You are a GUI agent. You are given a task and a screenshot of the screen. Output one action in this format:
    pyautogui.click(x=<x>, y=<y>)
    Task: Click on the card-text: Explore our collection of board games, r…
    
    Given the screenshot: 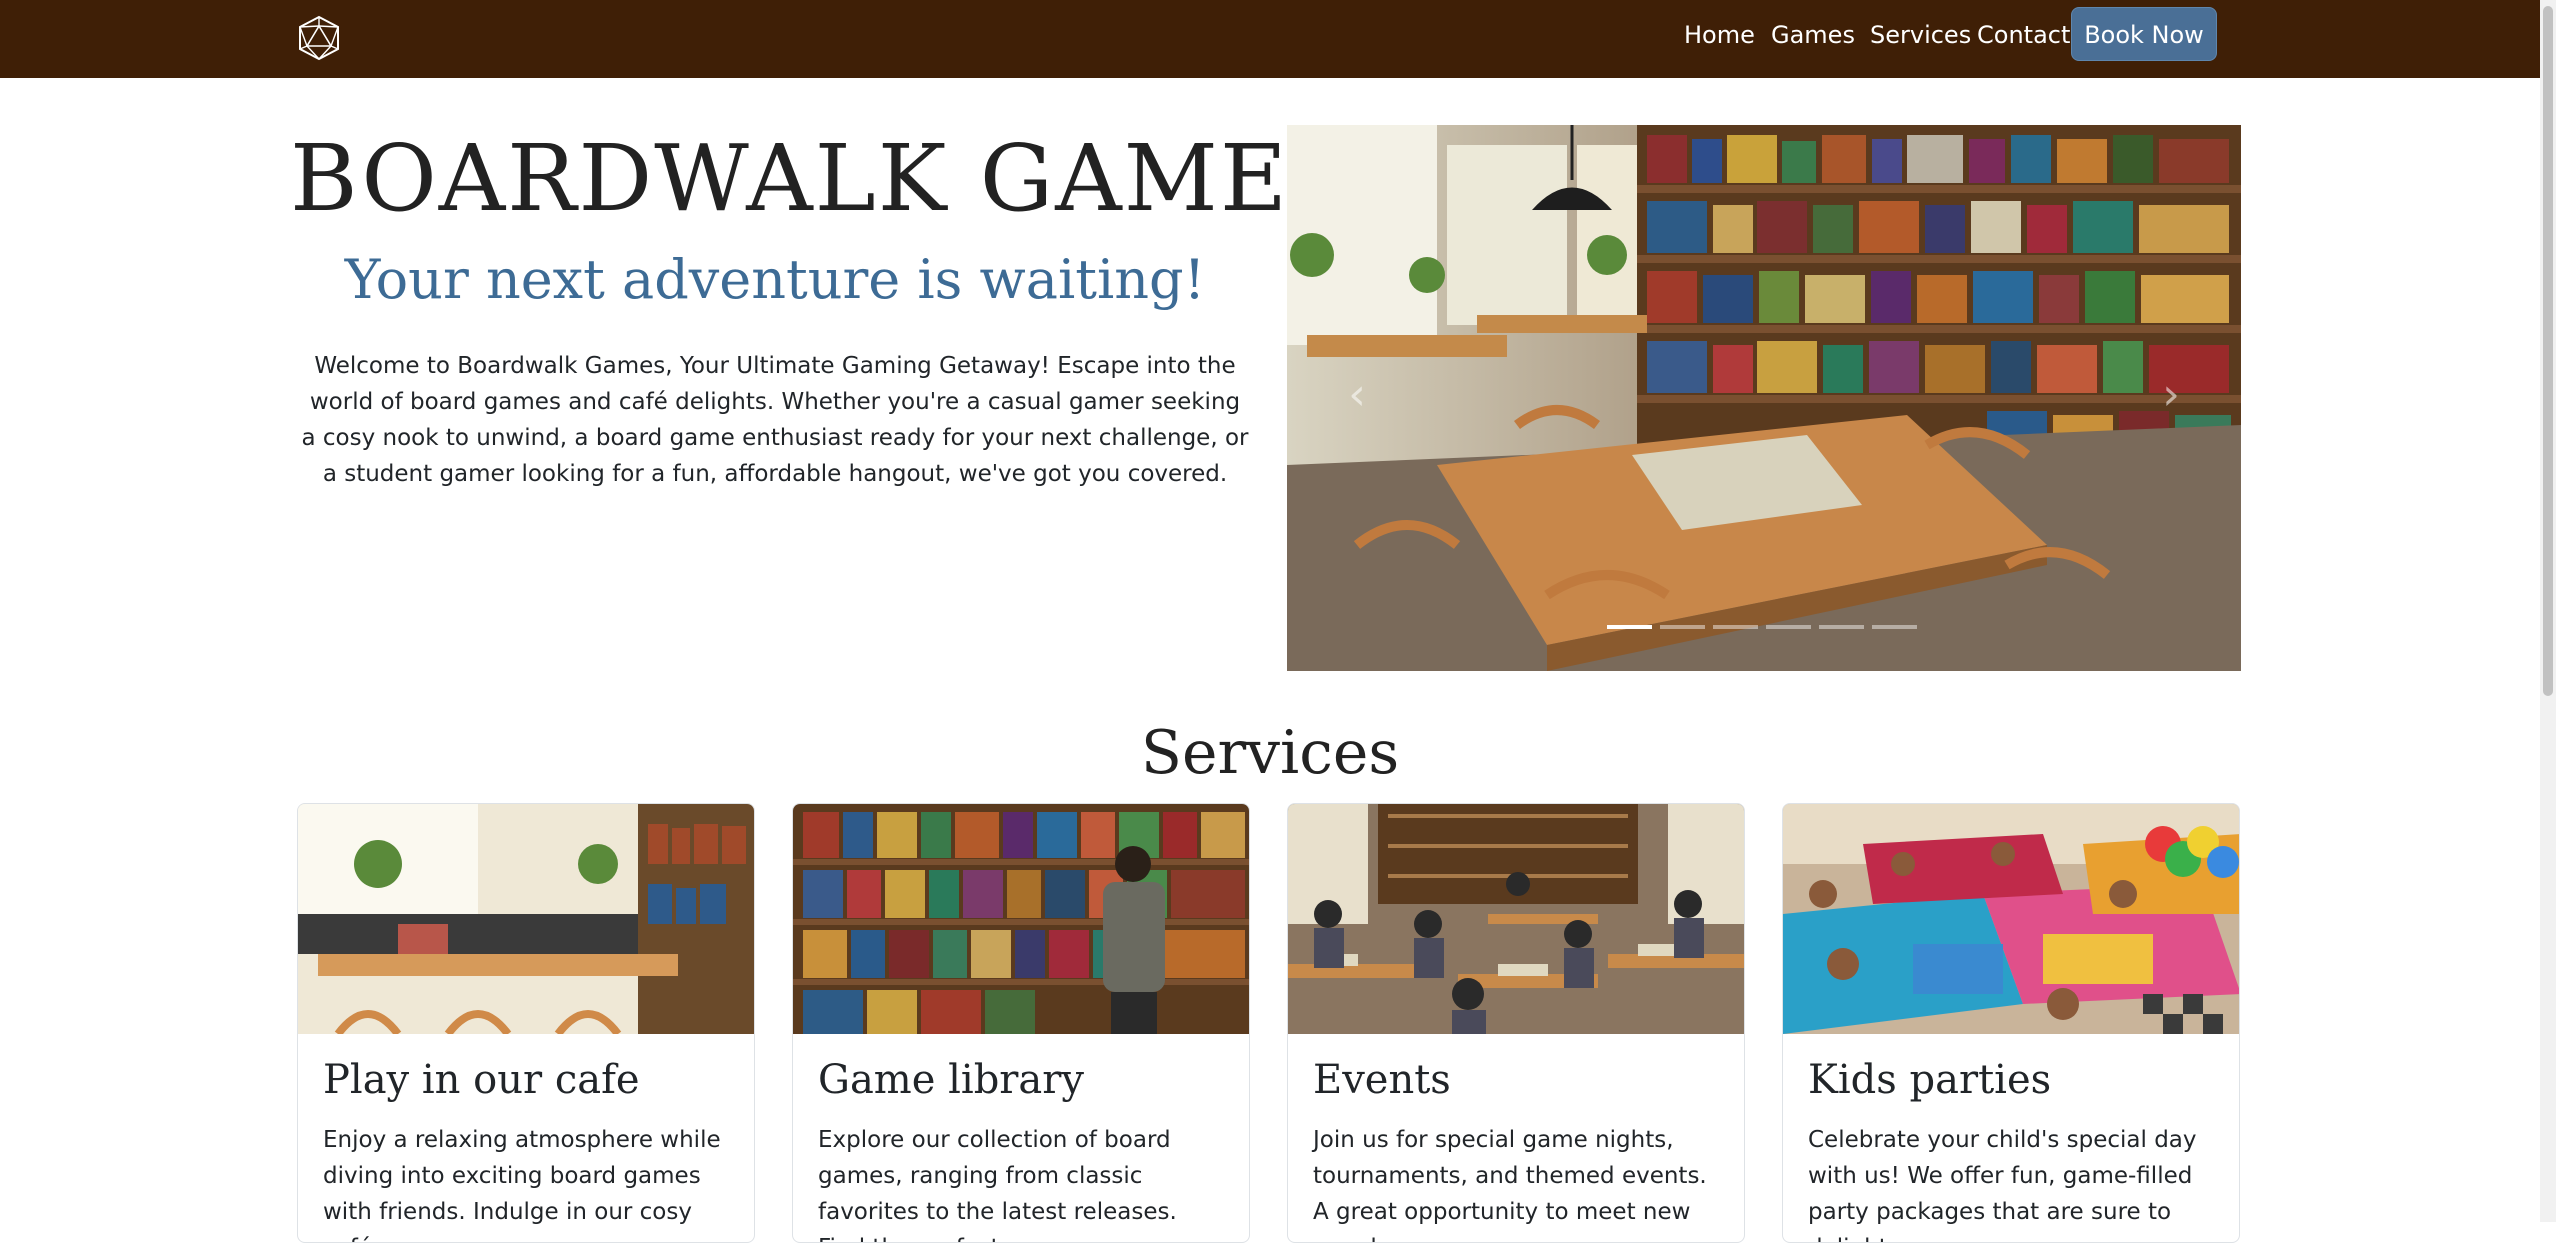 What is the action you would take?
    pyautogui.click(x=997, y=1184)
    